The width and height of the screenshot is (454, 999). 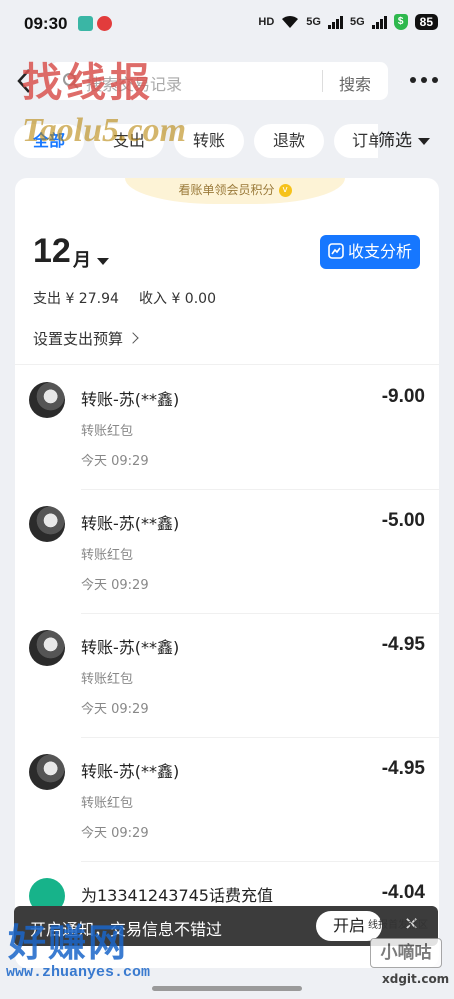 What do you see at coordinates (395, 141) in the screenshot?
I see `filter-label: 筛选` at bounding box center [395, 141].